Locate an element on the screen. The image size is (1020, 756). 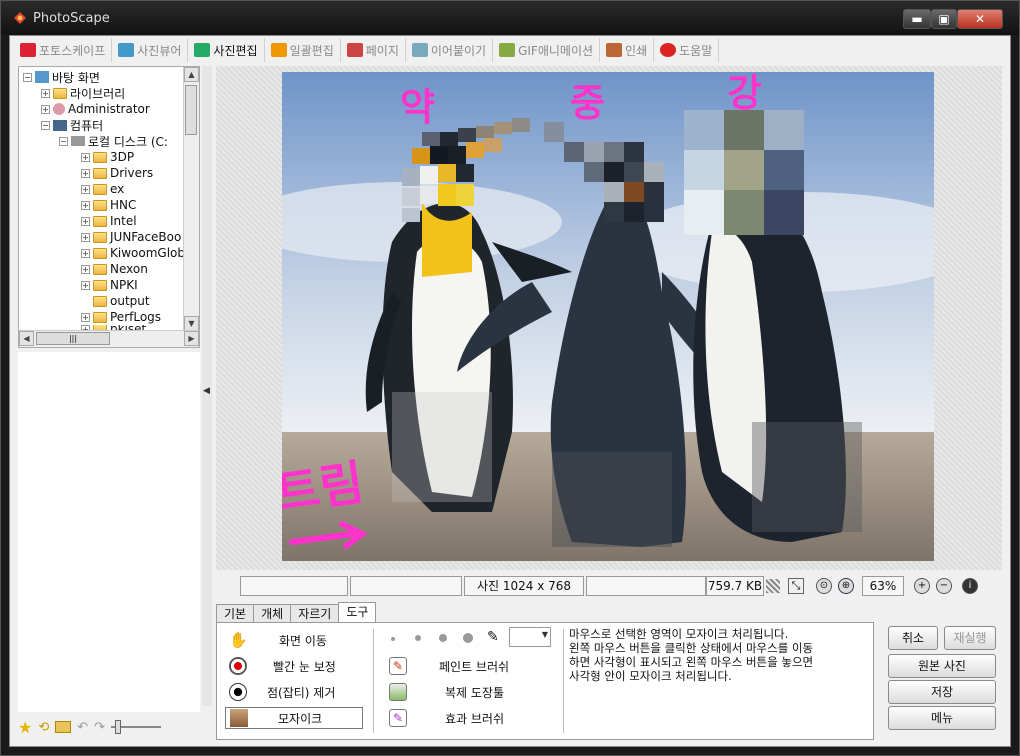
eyedropper-icon: ✎ is located at coordinates (493, 637).